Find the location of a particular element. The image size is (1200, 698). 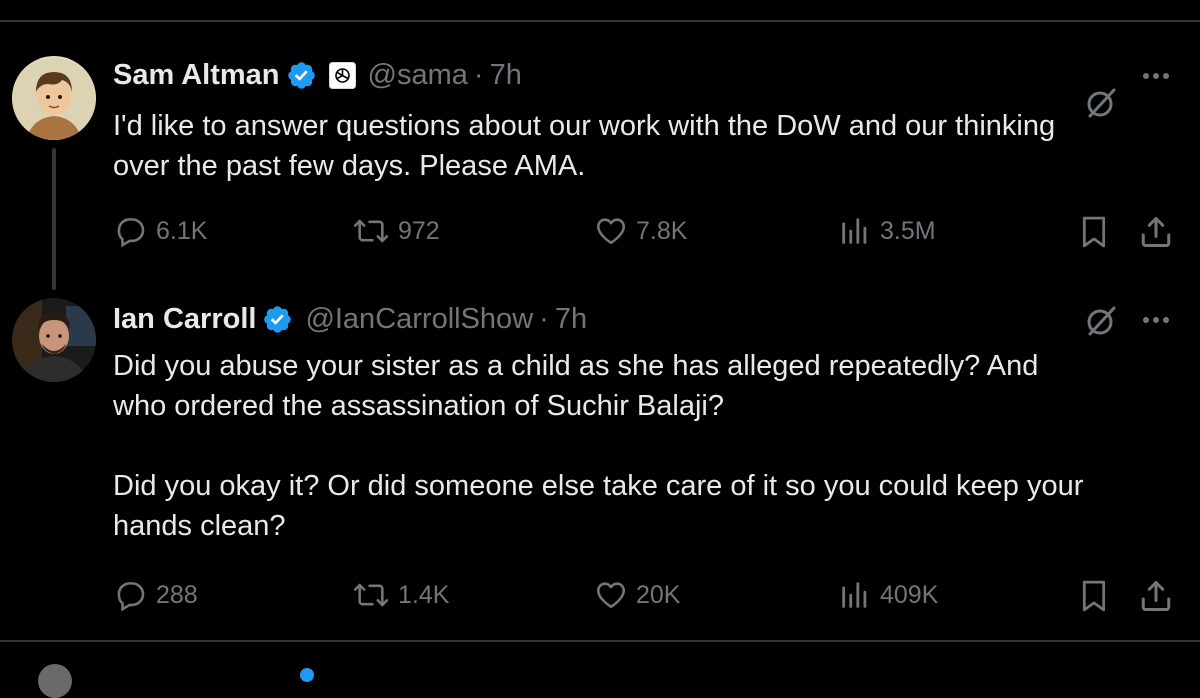

tweet-header: Sam Altman @sama · 7h is located at coordinates (317, 75).